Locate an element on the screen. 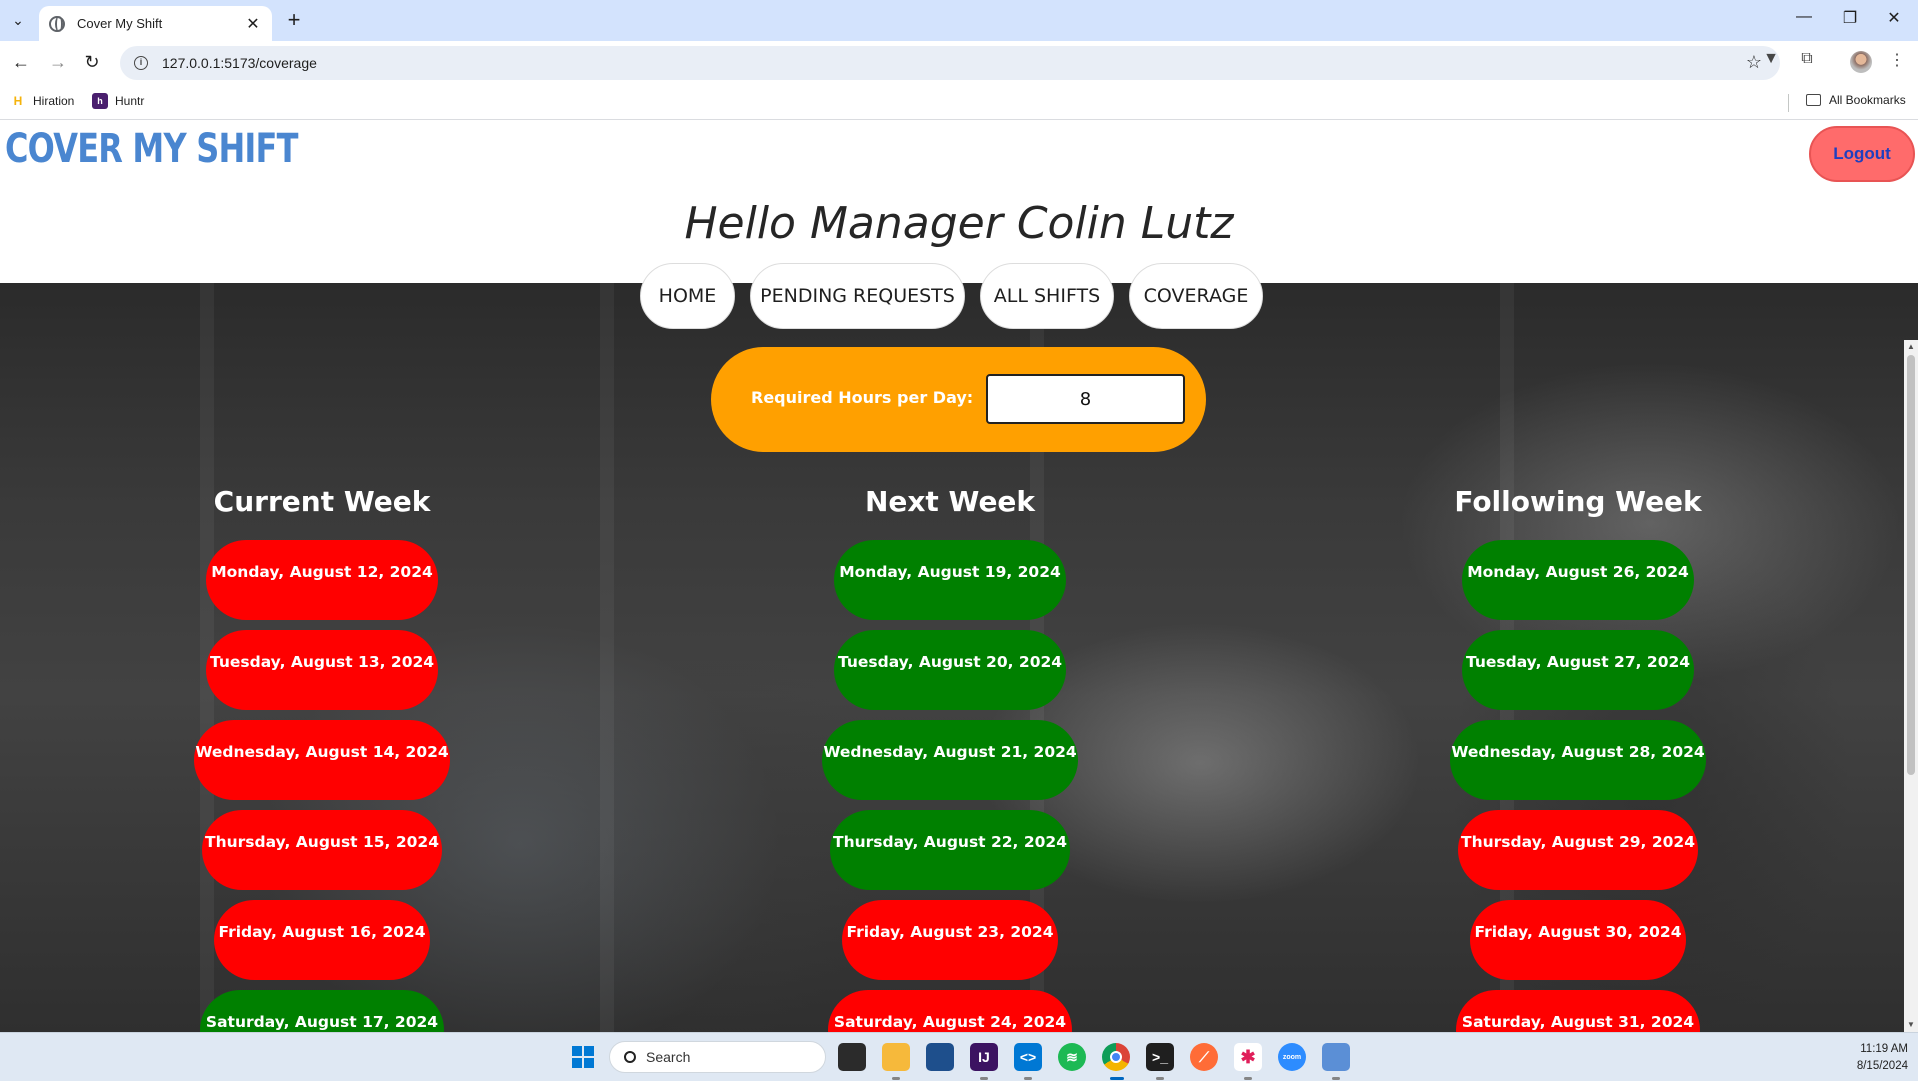 This screenshot has width=1918, height=1081. week-column: Next Week is located at coordinates (950, 505).